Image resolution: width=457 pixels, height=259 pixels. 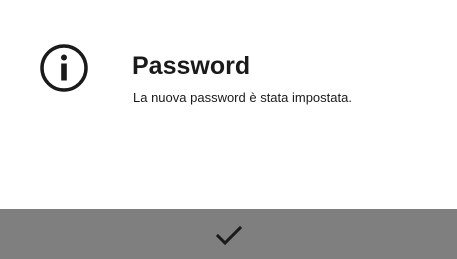 I want to click on dialog-title: Password, so click(x=191, y=66).